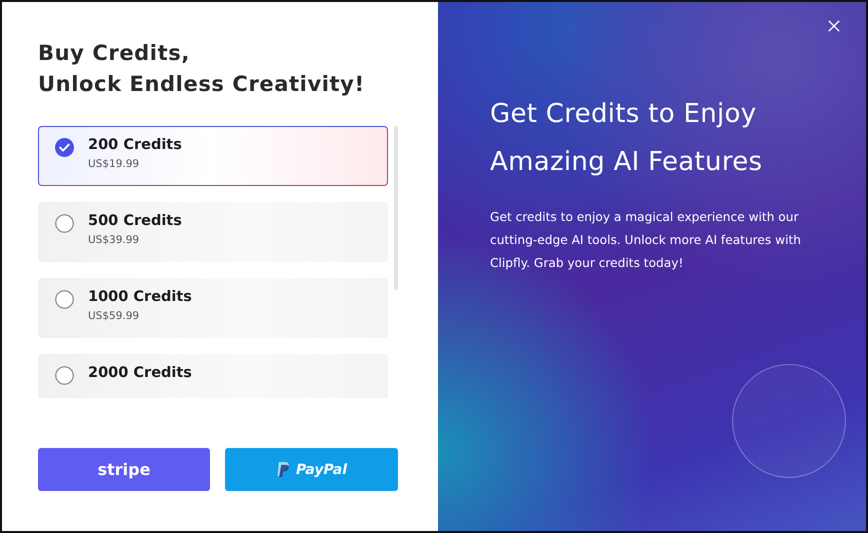 The image size is (868, 533). What do you see at coordinates (283, 469) in the screenshot?
I see `paypal-logo-icon` at bounding box center [283, 469].